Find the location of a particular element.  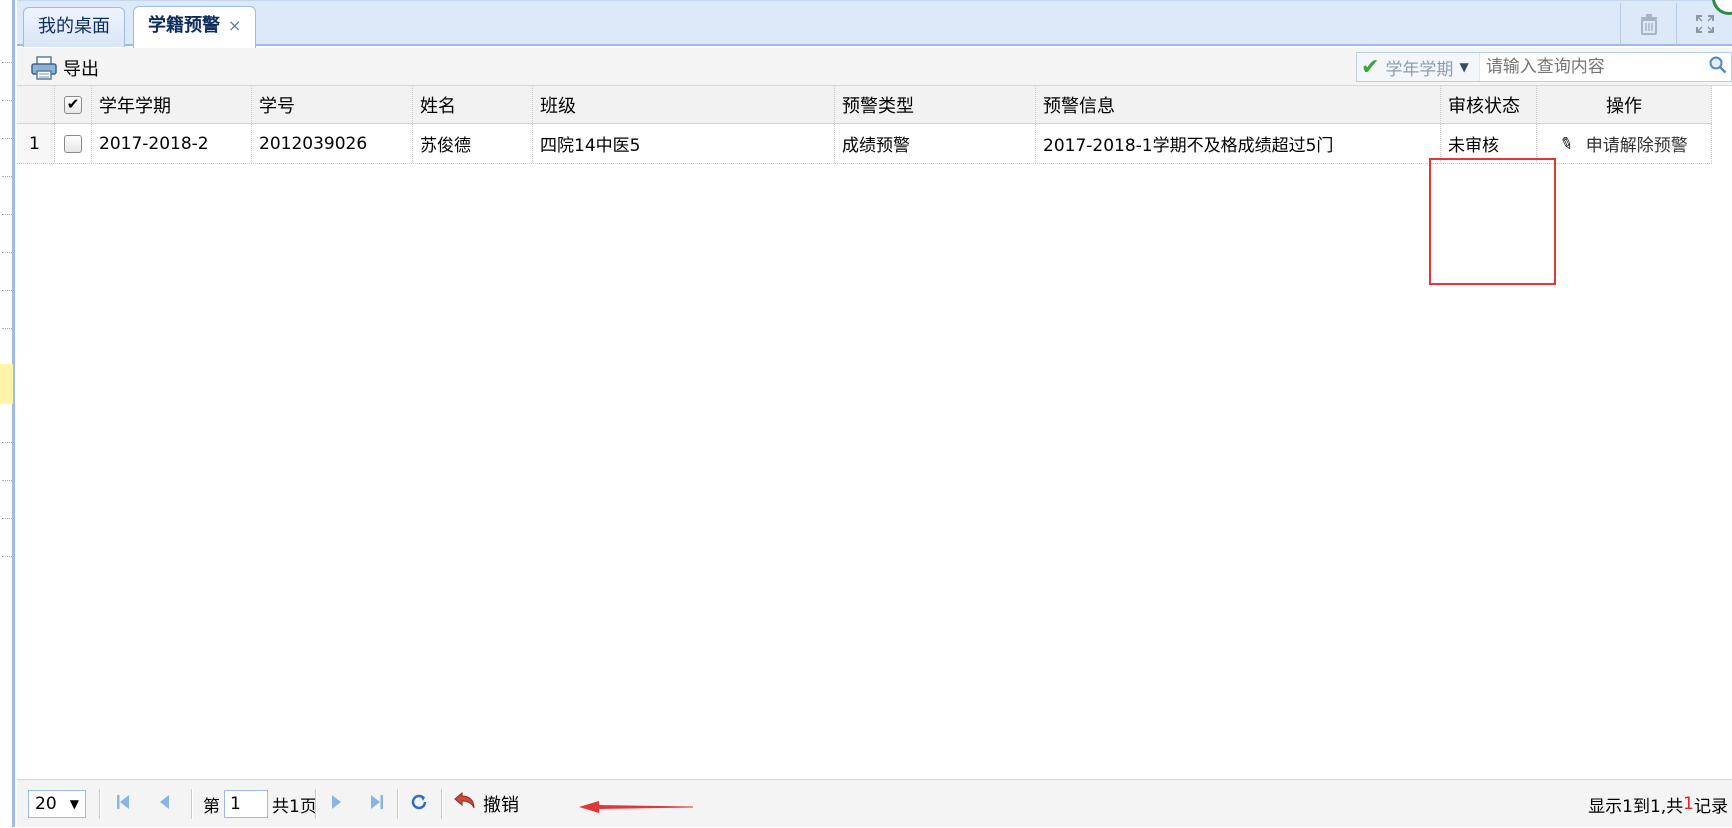

page-size-select: 20 ▼ is located at coordinates (57, 804).